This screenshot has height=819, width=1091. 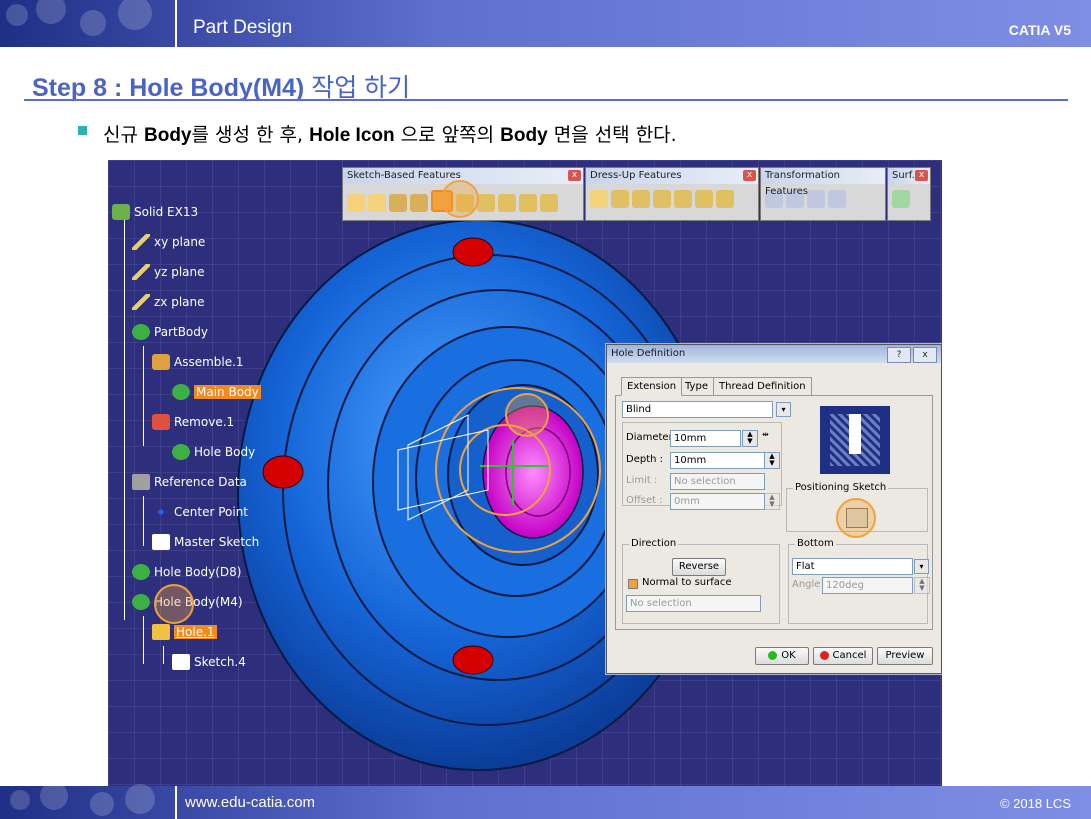 What do you see at coordinates (697, 409) in the screenshot?
I see `extension-type-select: Blind` at bounding box center [697, 409].